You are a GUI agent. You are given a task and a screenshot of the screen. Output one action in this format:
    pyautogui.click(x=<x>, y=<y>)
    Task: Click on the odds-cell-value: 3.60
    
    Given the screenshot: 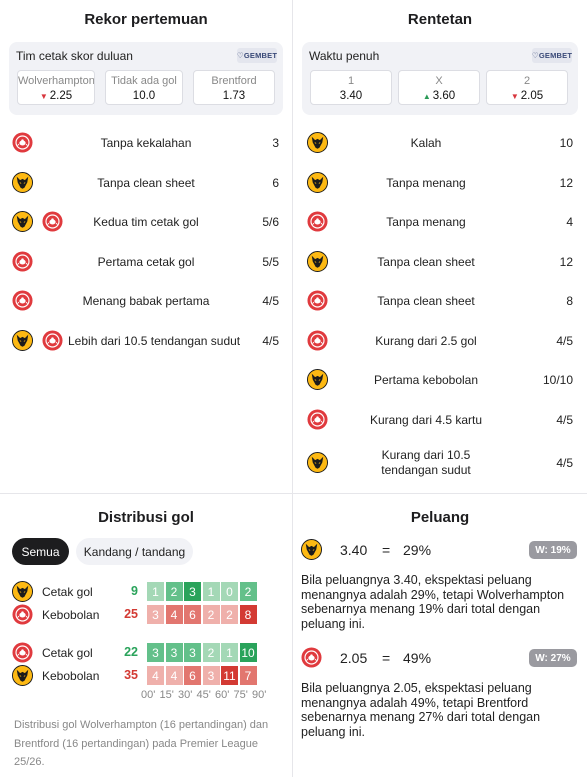 What is the action you would take?
    pyautogui.click(x=444, y=96)
    